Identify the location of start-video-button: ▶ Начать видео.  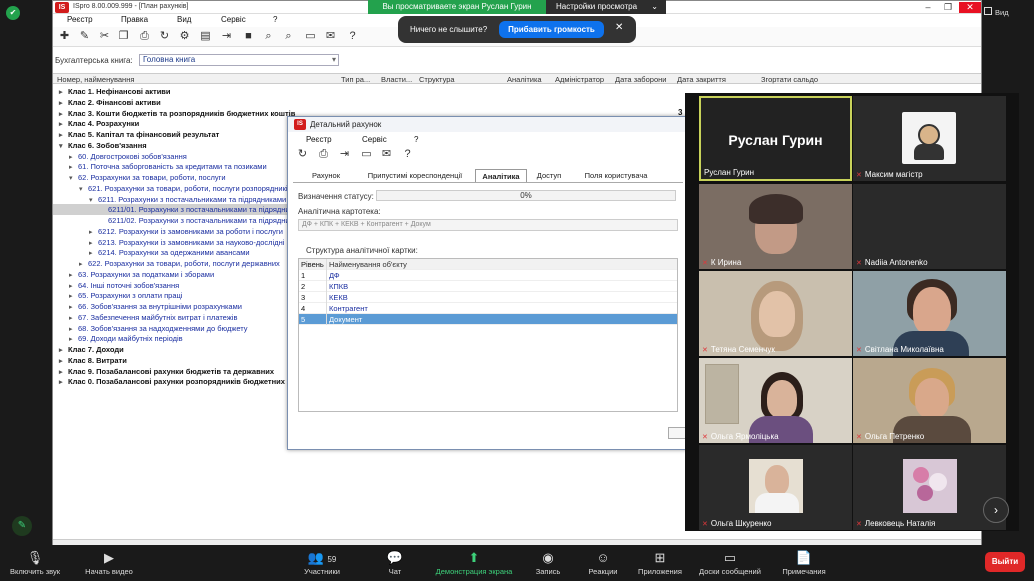
(109, 562).